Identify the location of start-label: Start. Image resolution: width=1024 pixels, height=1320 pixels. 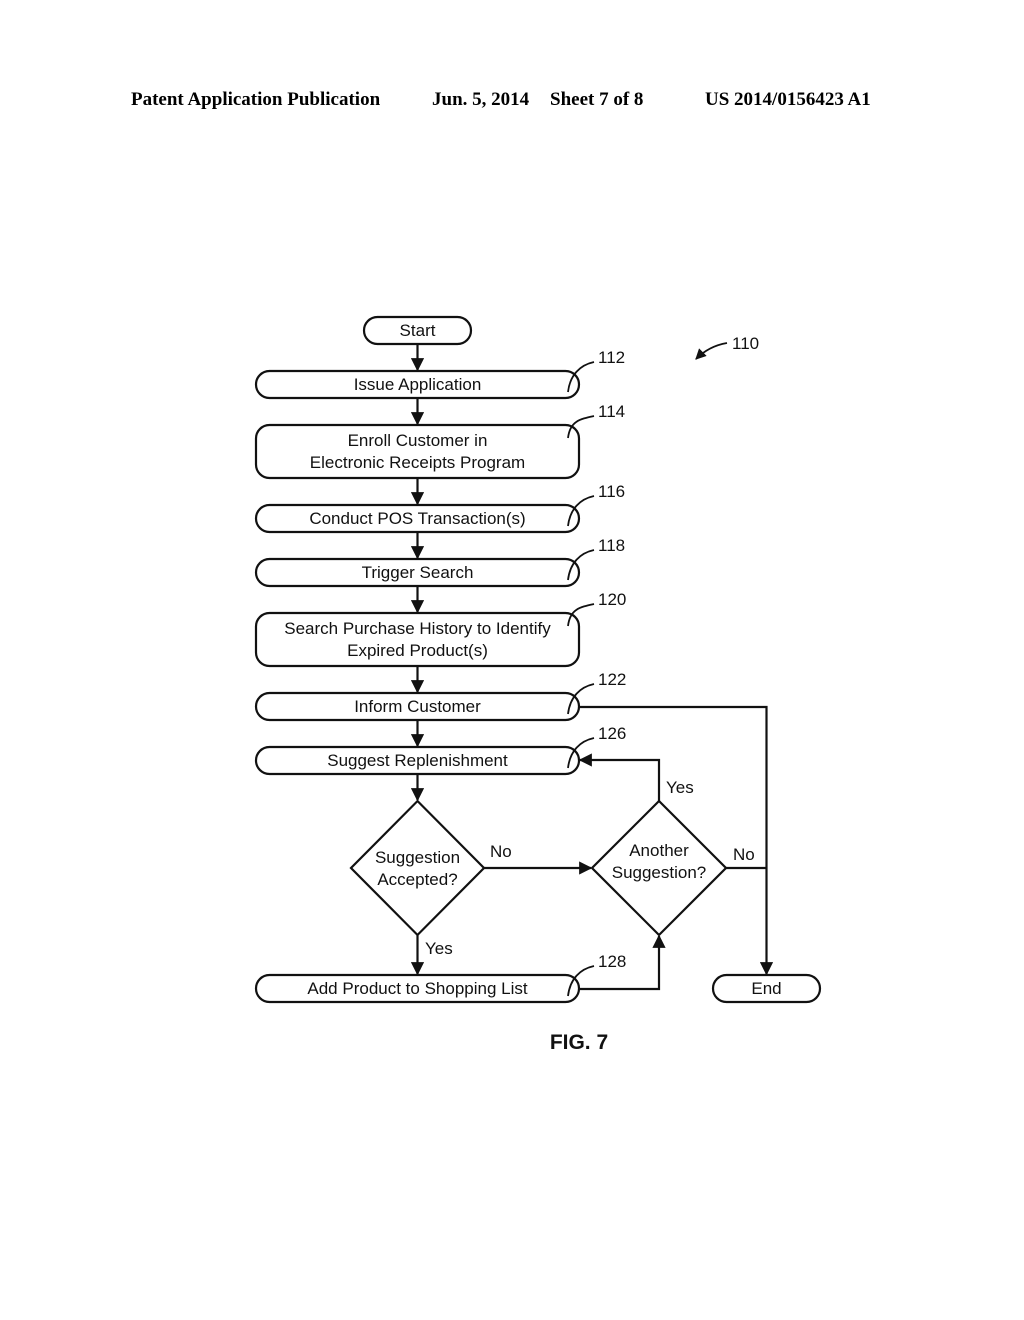
(418, 330).